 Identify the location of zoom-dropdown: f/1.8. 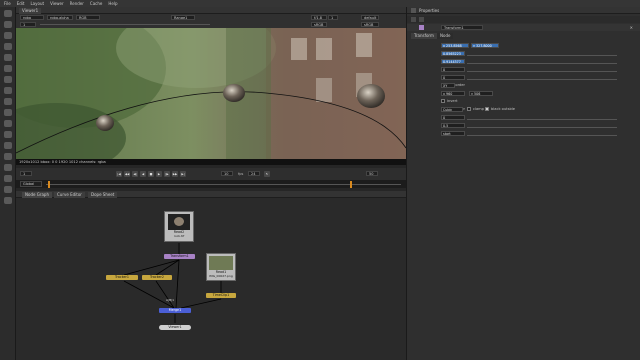
(319, 17).